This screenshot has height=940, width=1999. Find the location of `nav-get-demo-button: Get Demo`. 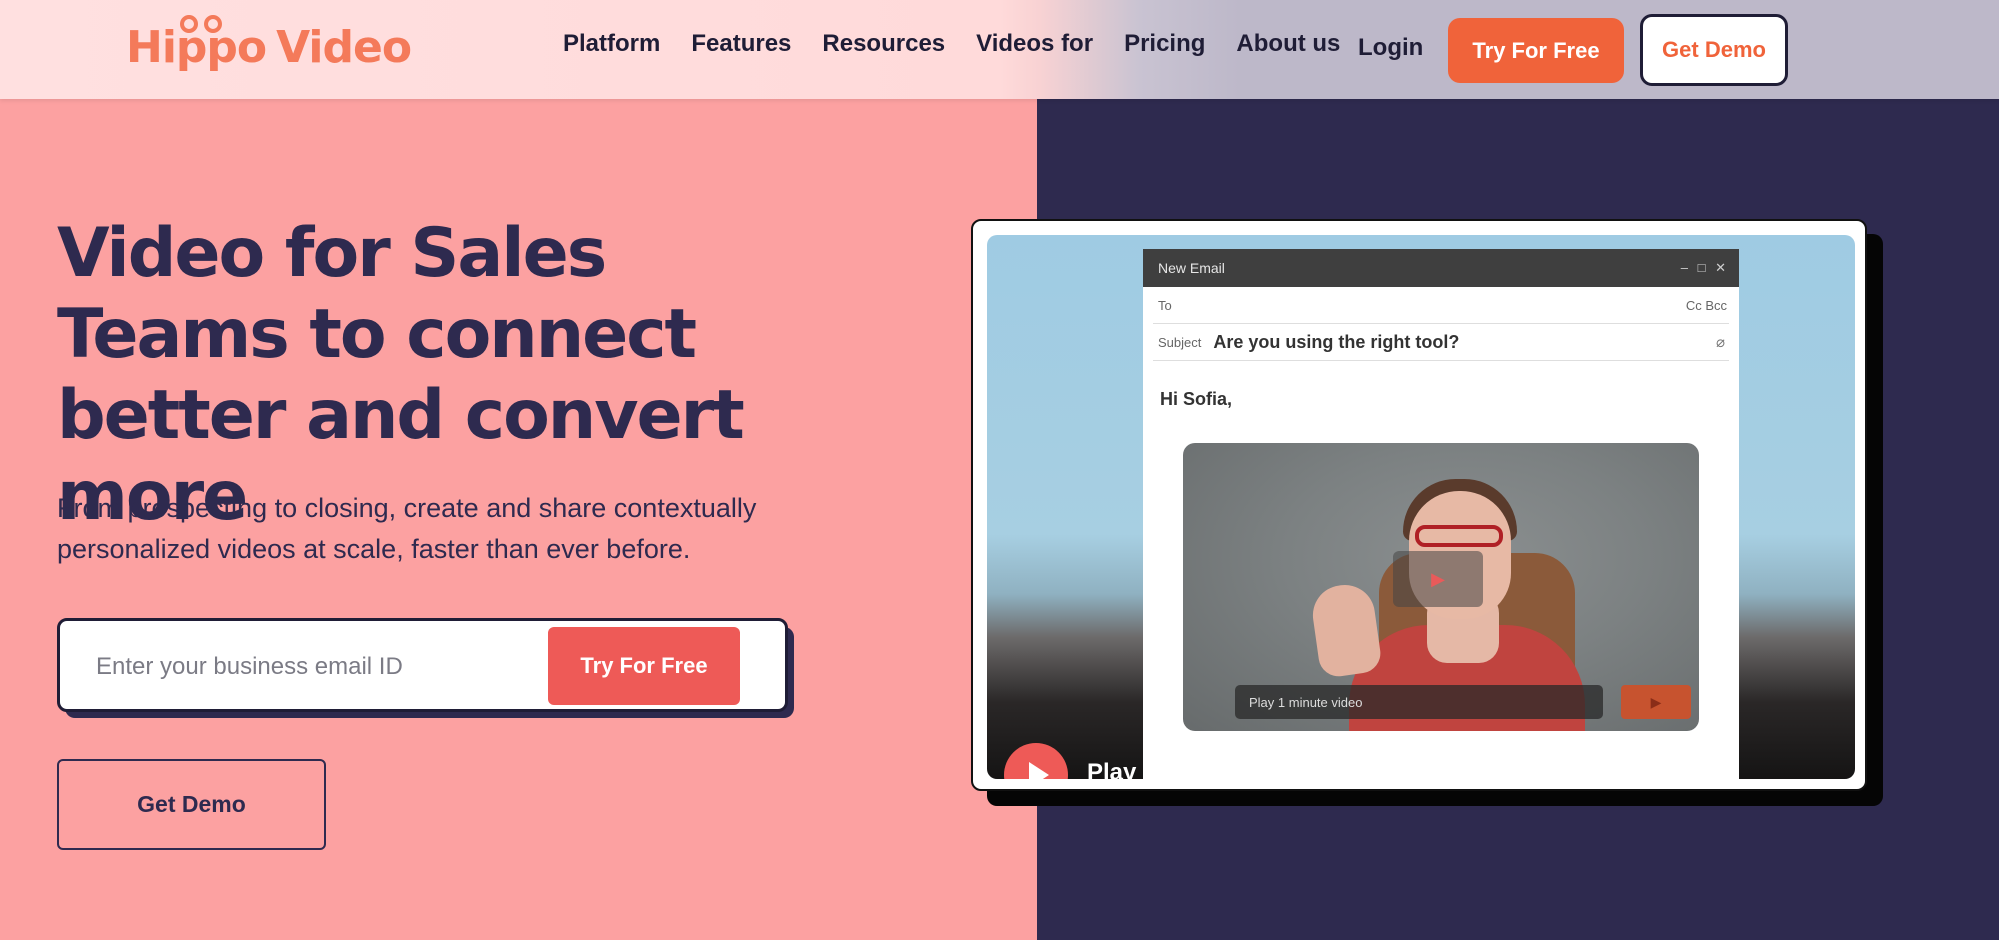

nav-get-demo-button: Get Demo is located at coordinates (1714, 50).